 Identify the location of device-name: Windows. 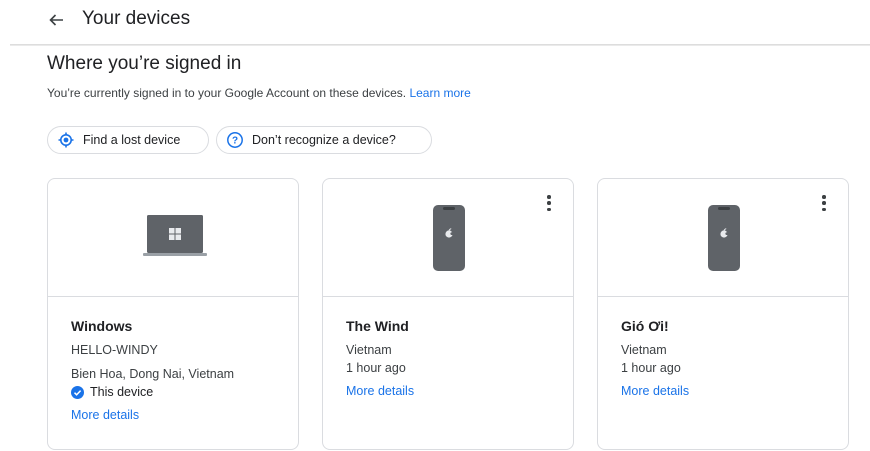
(102, 326).